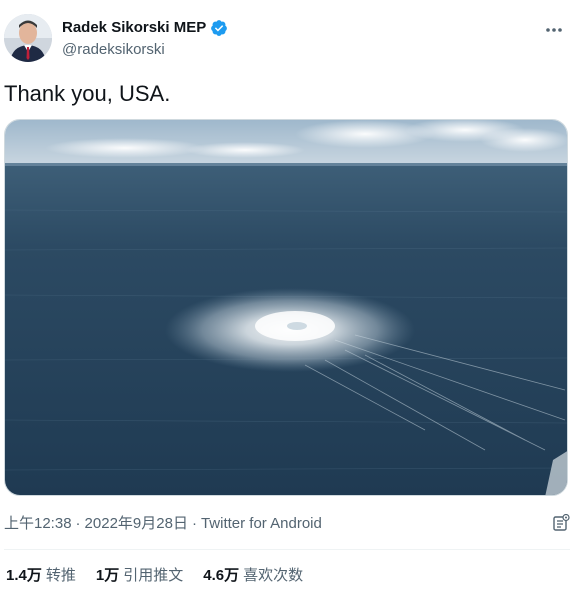 The height and width of the screenshot is (589, 576). I want to click on verified-badge-icon, so click(219, 28).